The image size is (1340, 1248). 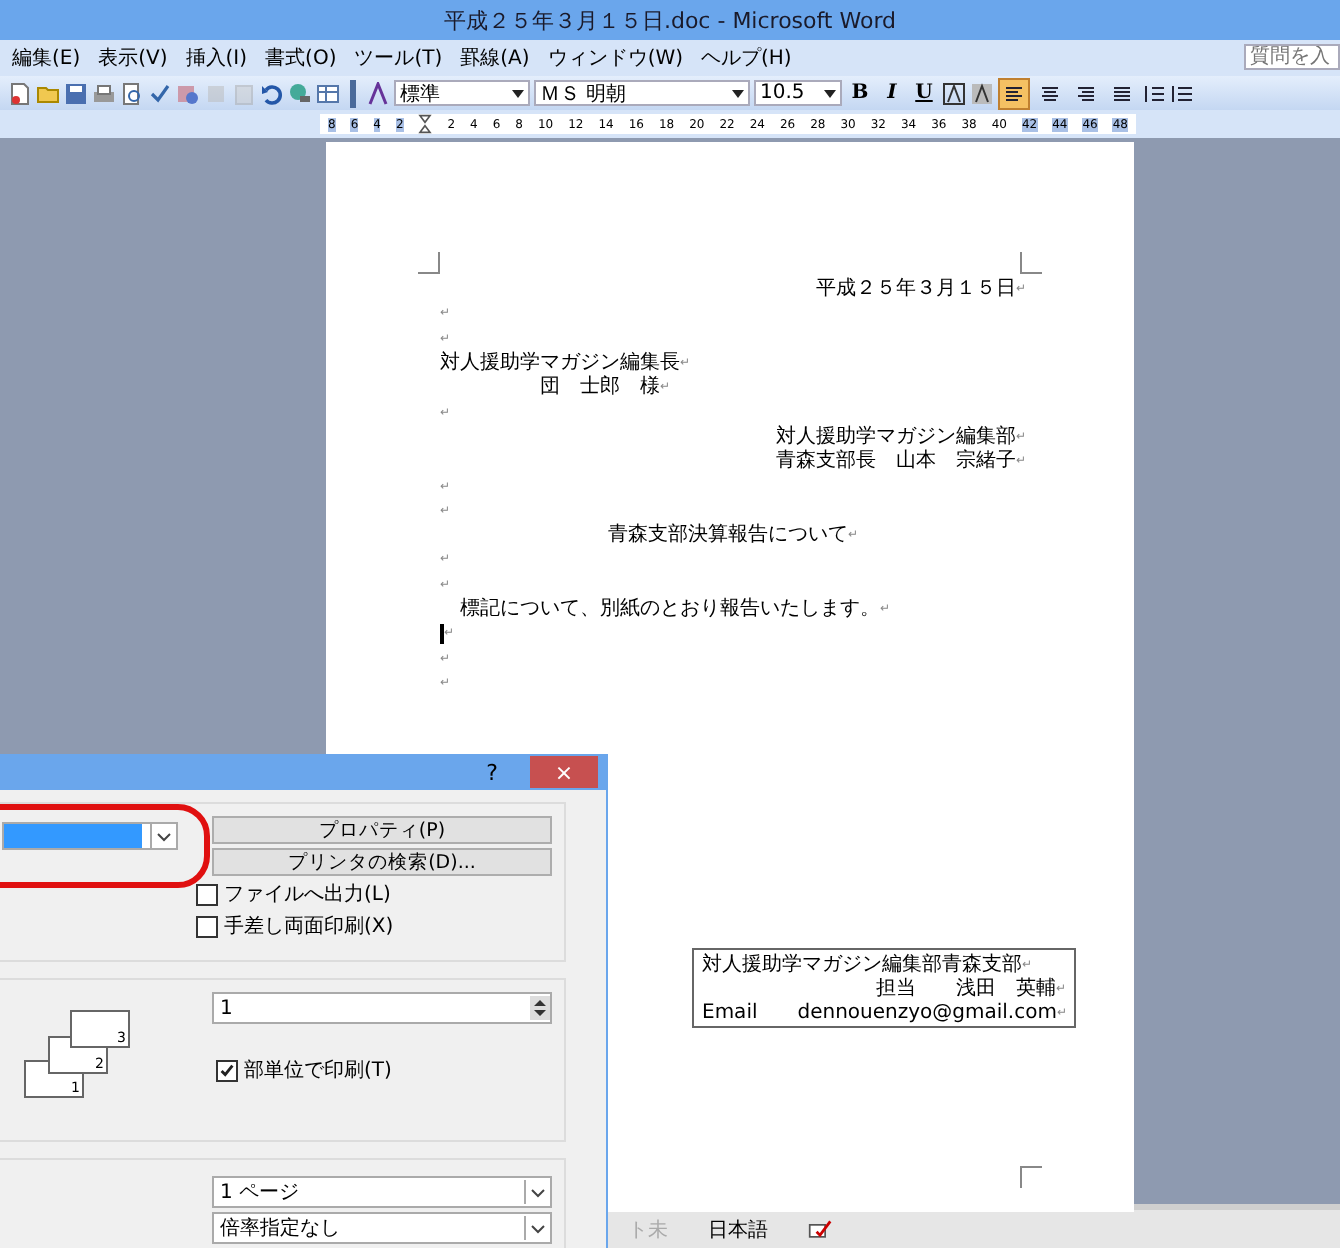 I want to click on document-text: 標記について、別紙のとおり報告いたします。, so click(x=669, y=610).